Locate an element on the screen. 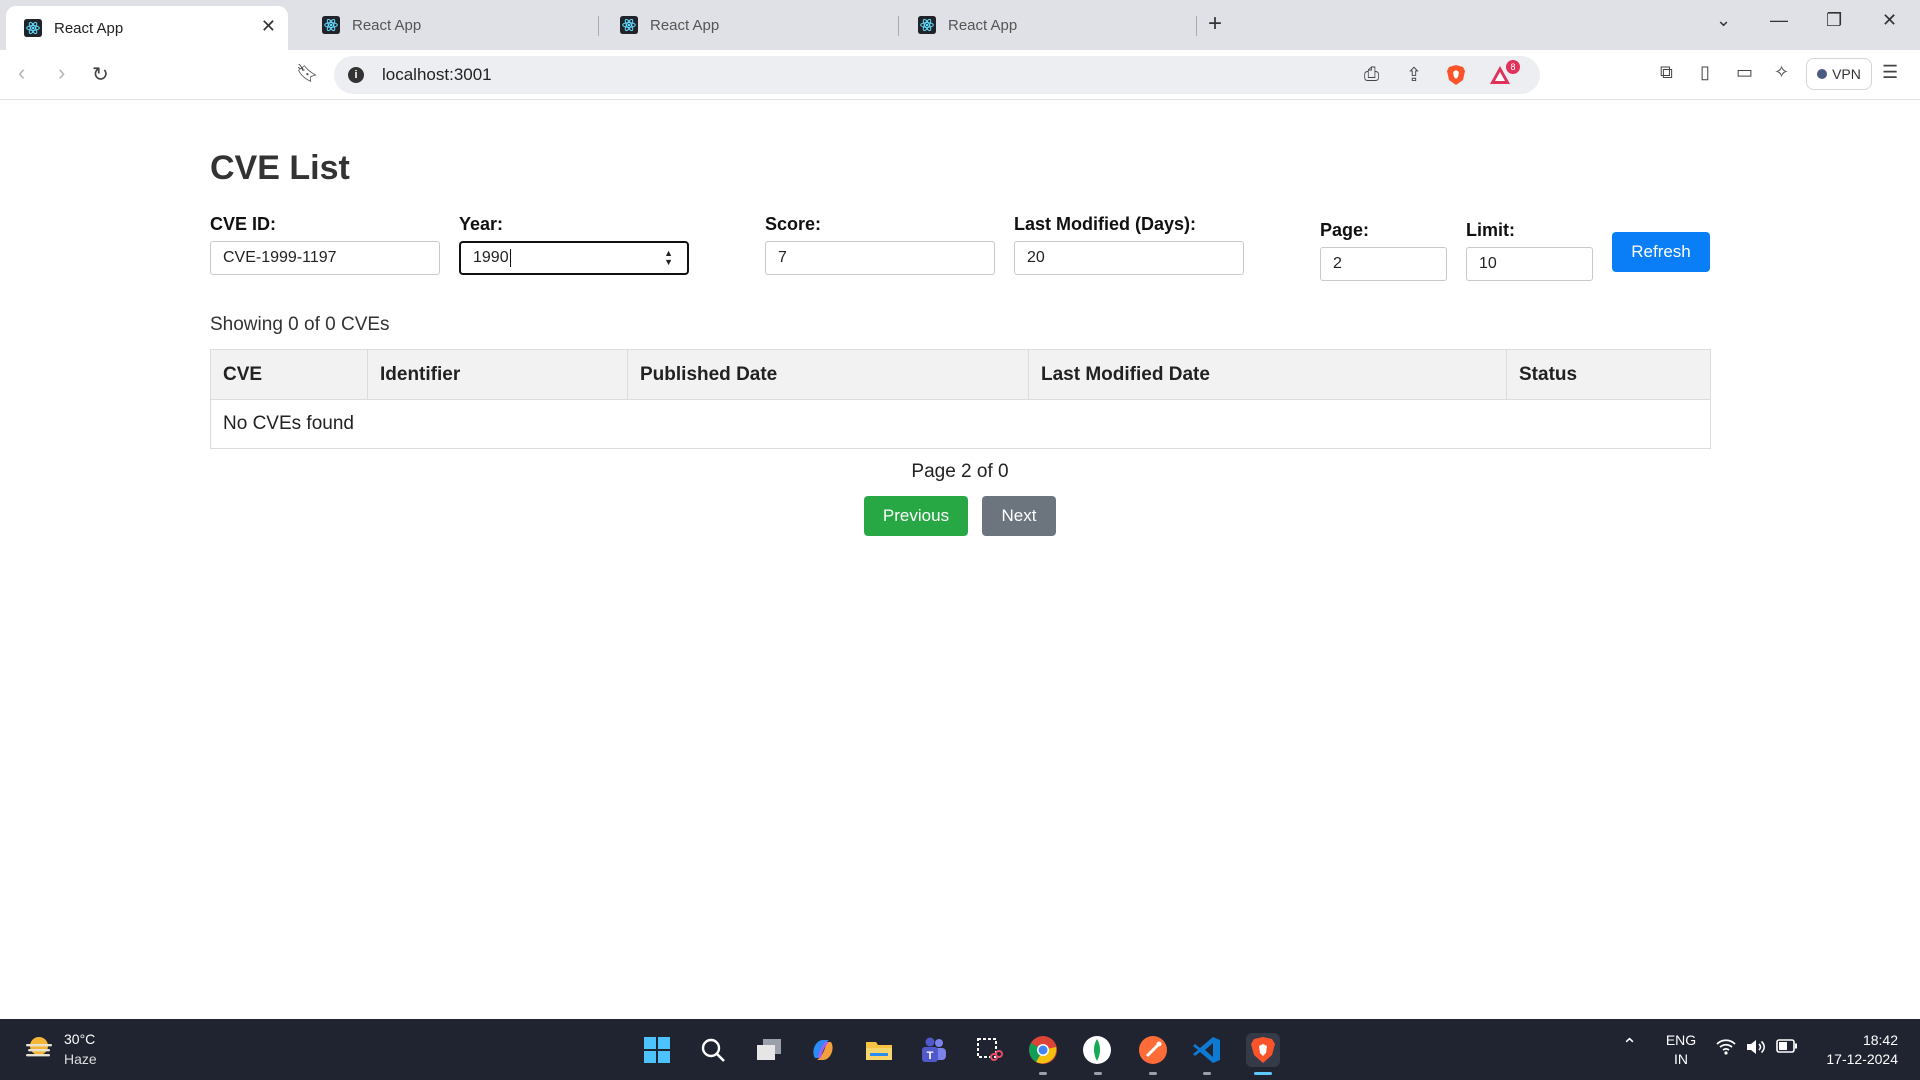 The height and width of the screenshot is (1080, 1920). year-label: Year: is located at coordinates (481, 224).